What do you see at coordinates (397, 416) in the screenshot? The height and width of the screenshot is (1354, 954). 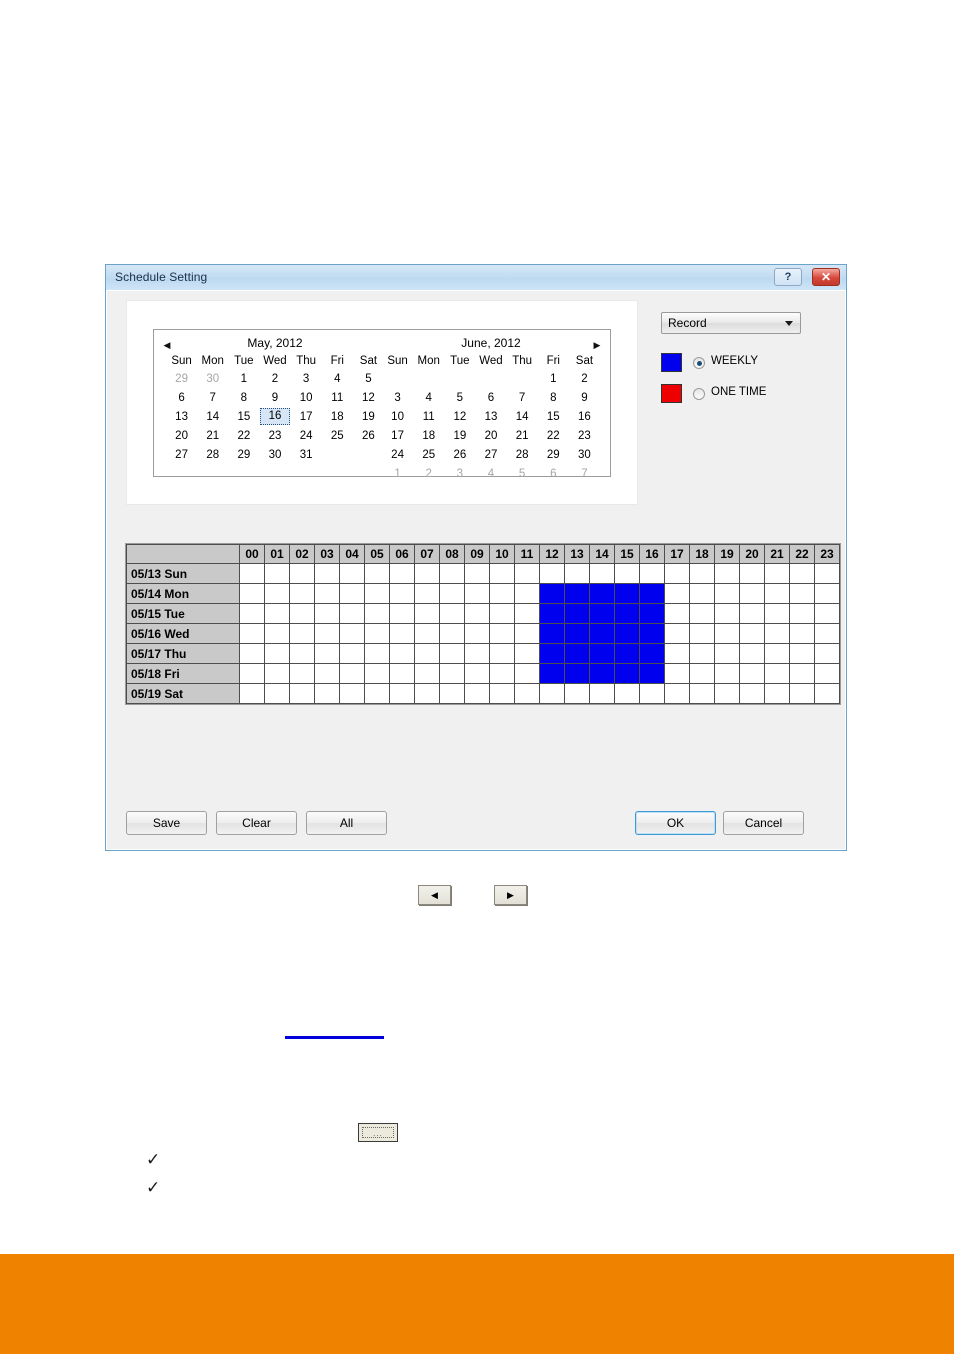 I see `calendar-day-cell: 10` at bounding box center [397, 416].